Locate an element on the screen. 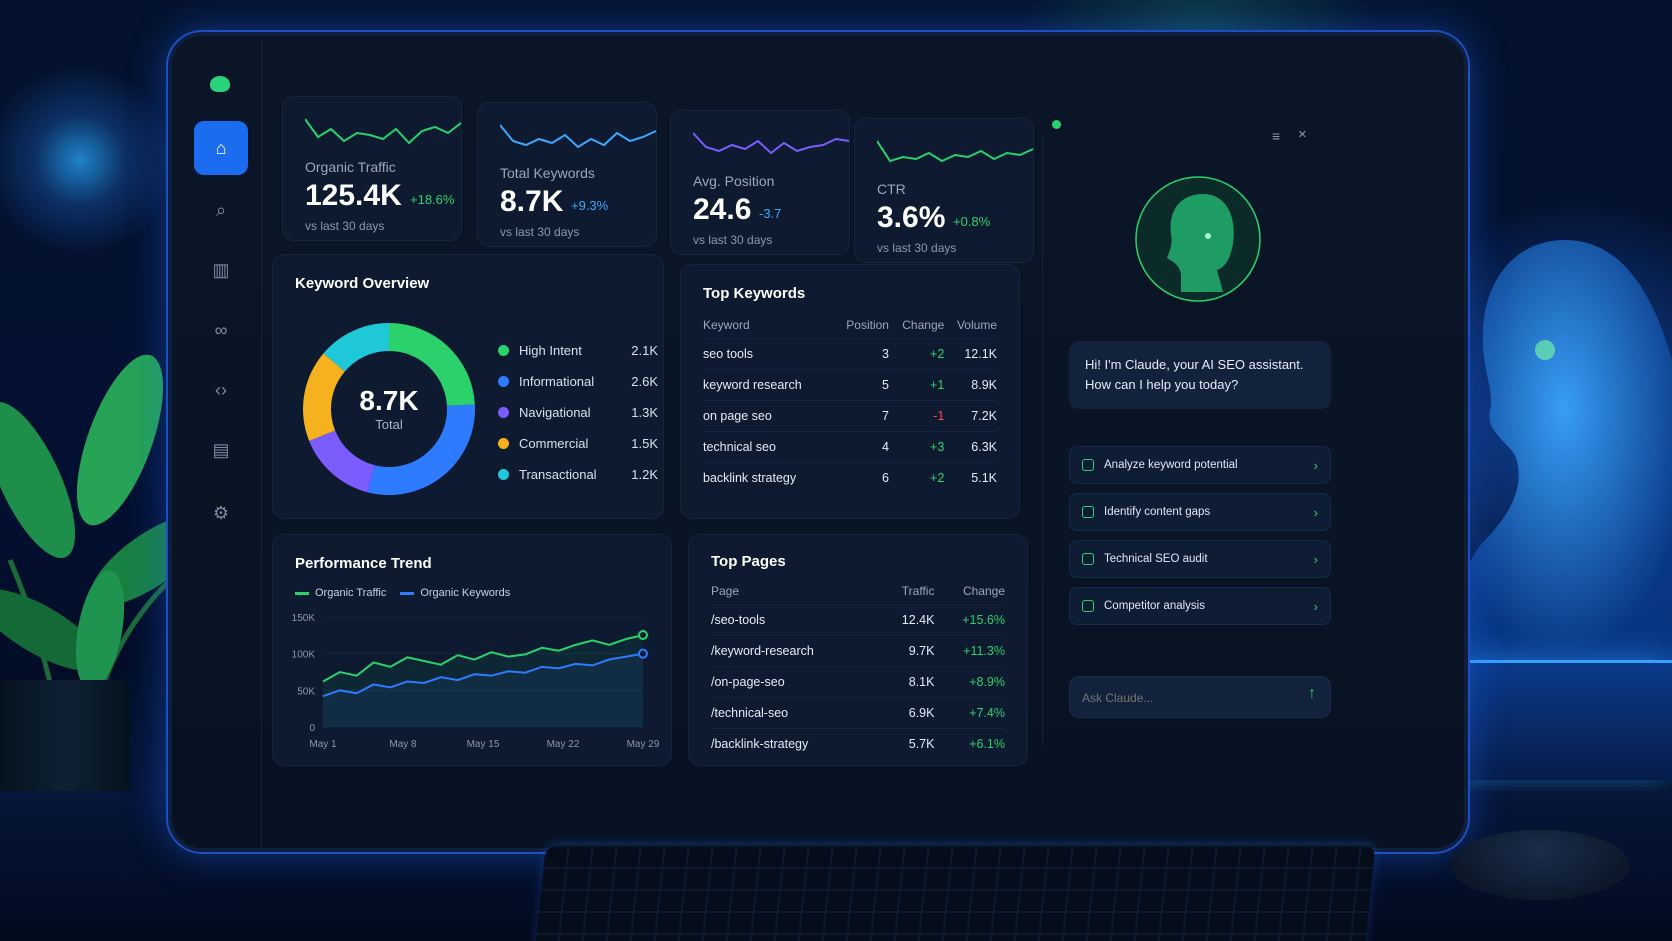 This screenshot has width=1672, height=941. table-cell: /keyword-research is located at coordinates (796, 651).